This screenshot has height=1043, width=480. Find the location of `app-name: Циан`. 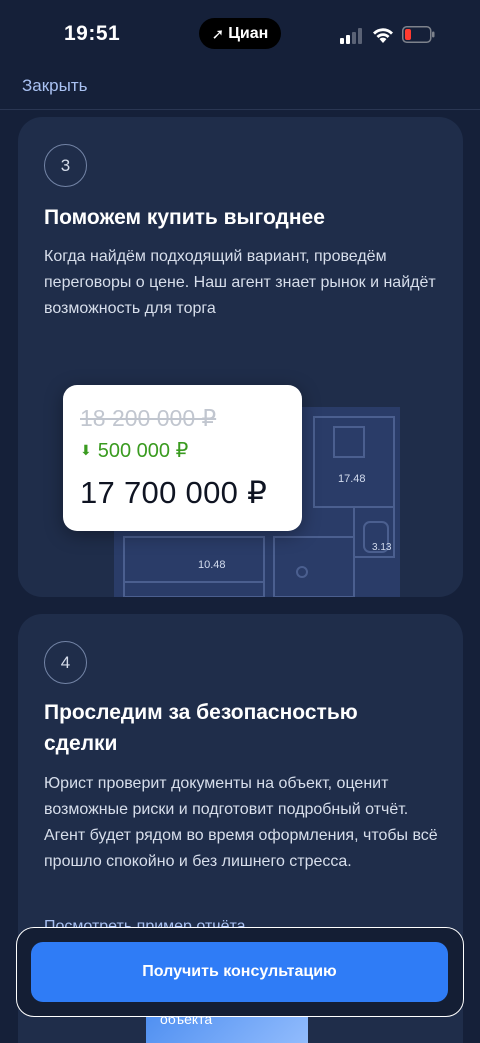

app-name: Циан is located at coordinates (248, 33).